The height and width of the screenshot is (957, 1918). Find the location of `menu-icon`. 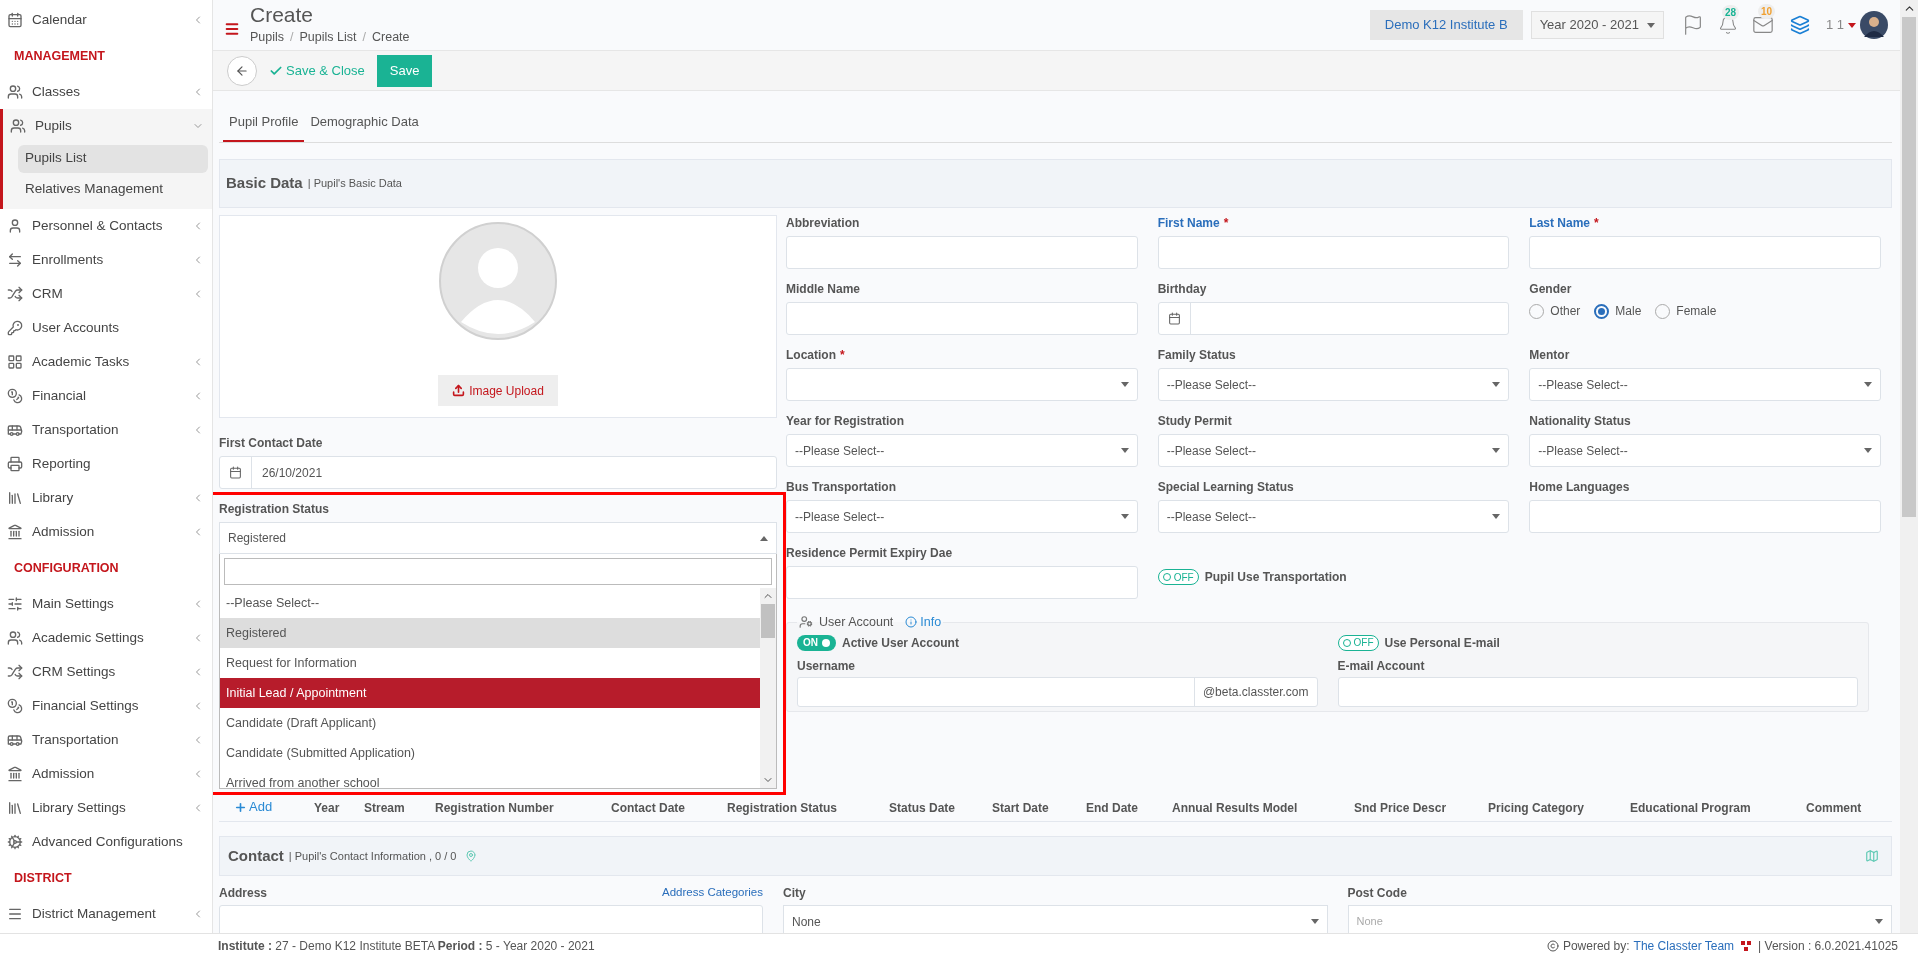

menu-icon is located at coordinates (232, 29).